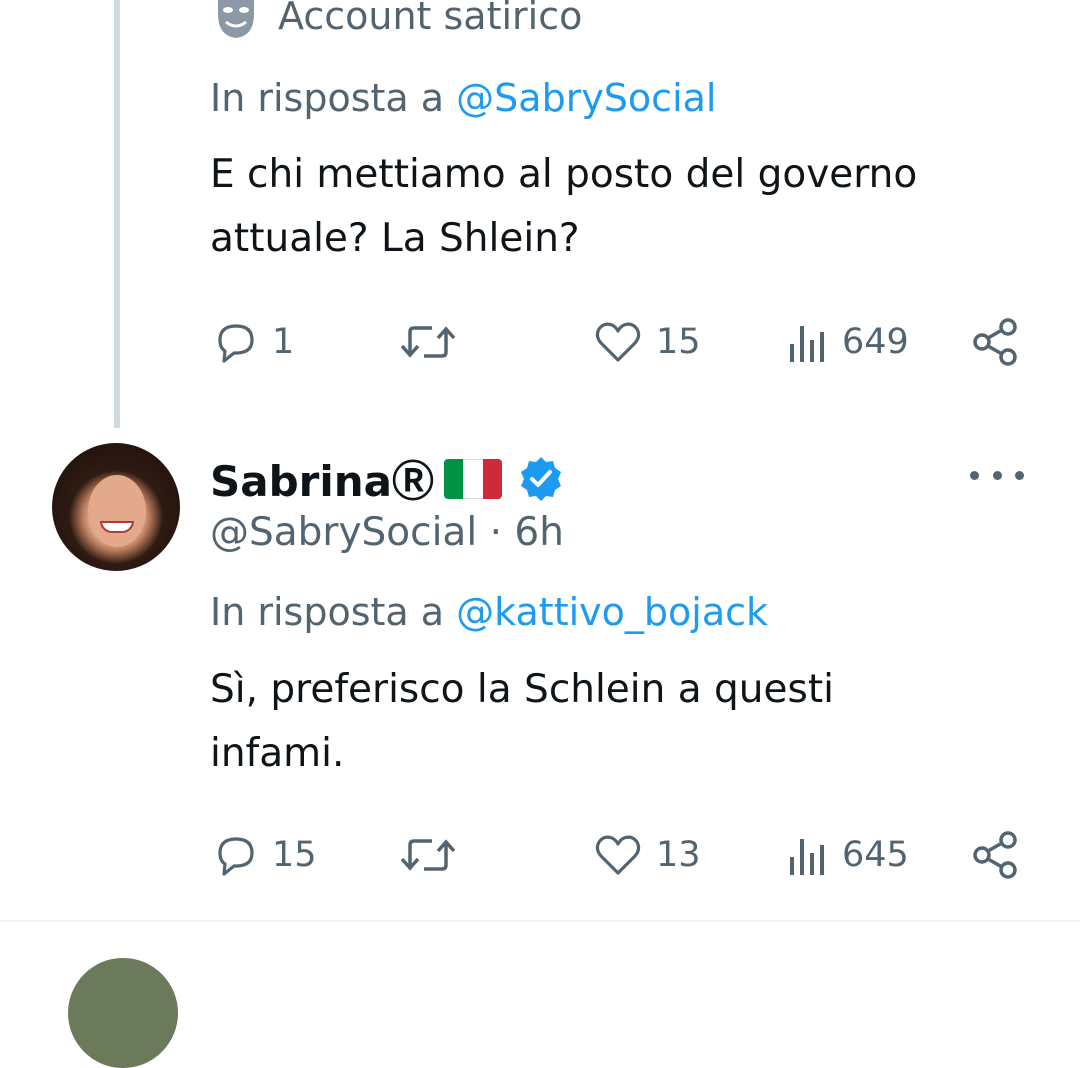  What do you see at coordinates (646, 855) in the screenshot?
I see `like-button: 13` at bounding box center [646, 855].